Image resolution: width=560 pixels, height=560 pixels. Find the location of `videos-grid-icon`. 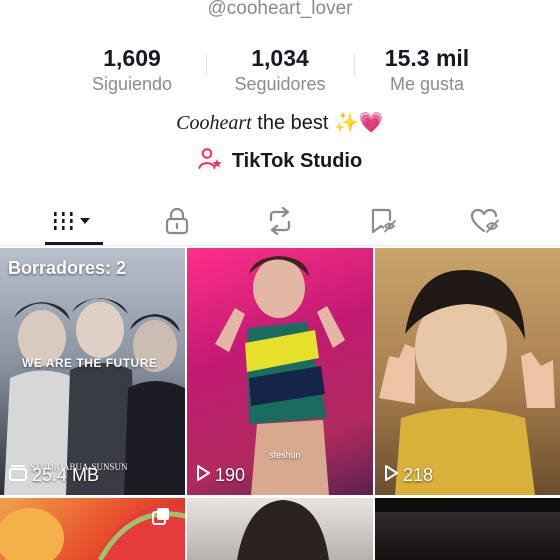

videos-grid-icon is located at coordinates (74, 223).